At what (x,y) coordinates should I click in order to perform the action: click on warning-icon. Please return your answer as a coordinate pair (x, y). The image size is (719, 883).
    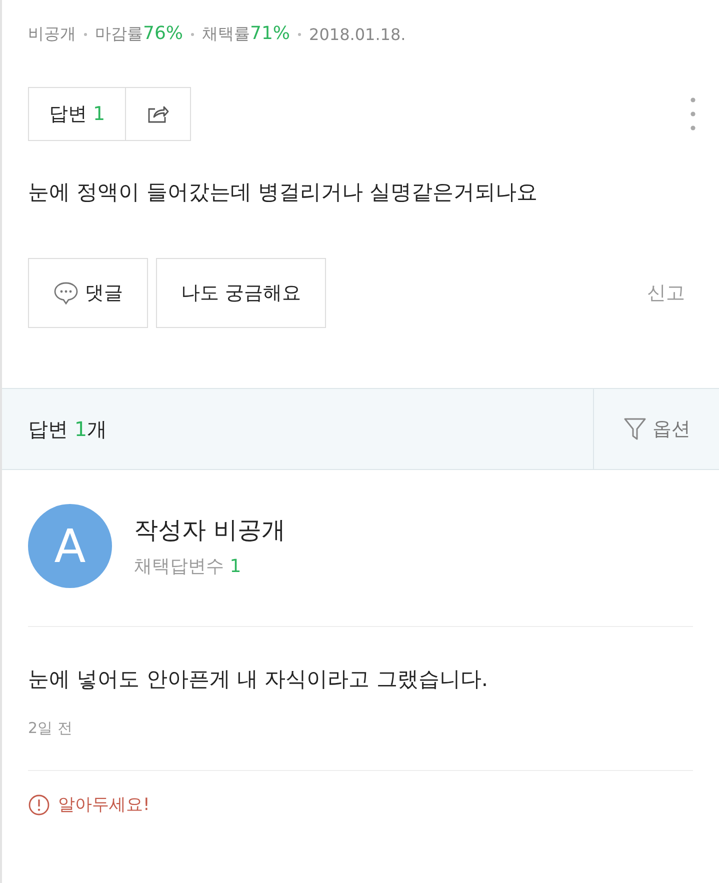
    Looking at the image, I should click on (39, 805).